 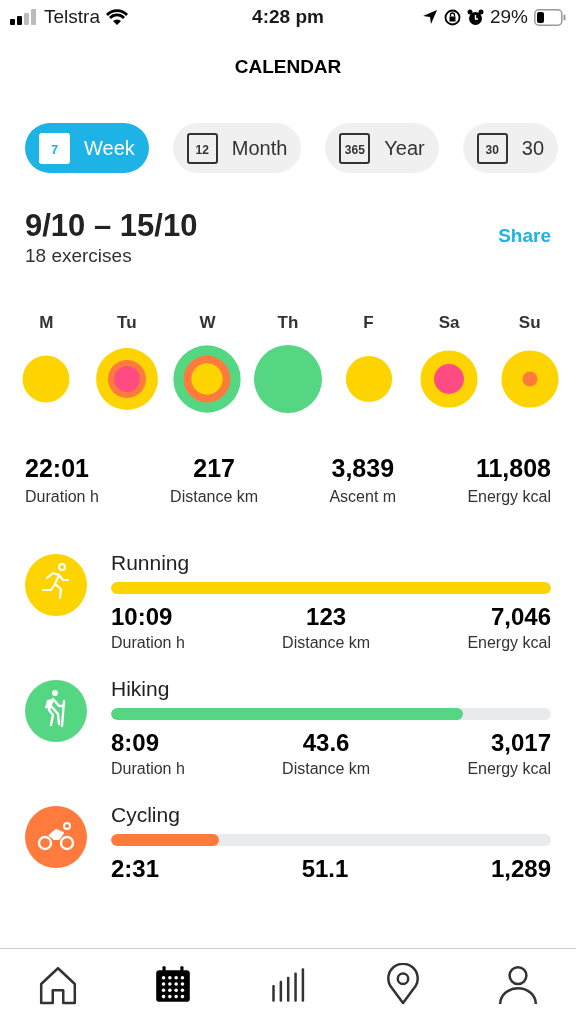 I want to click on weekday-label: Sa, so click(x=449, y=322).